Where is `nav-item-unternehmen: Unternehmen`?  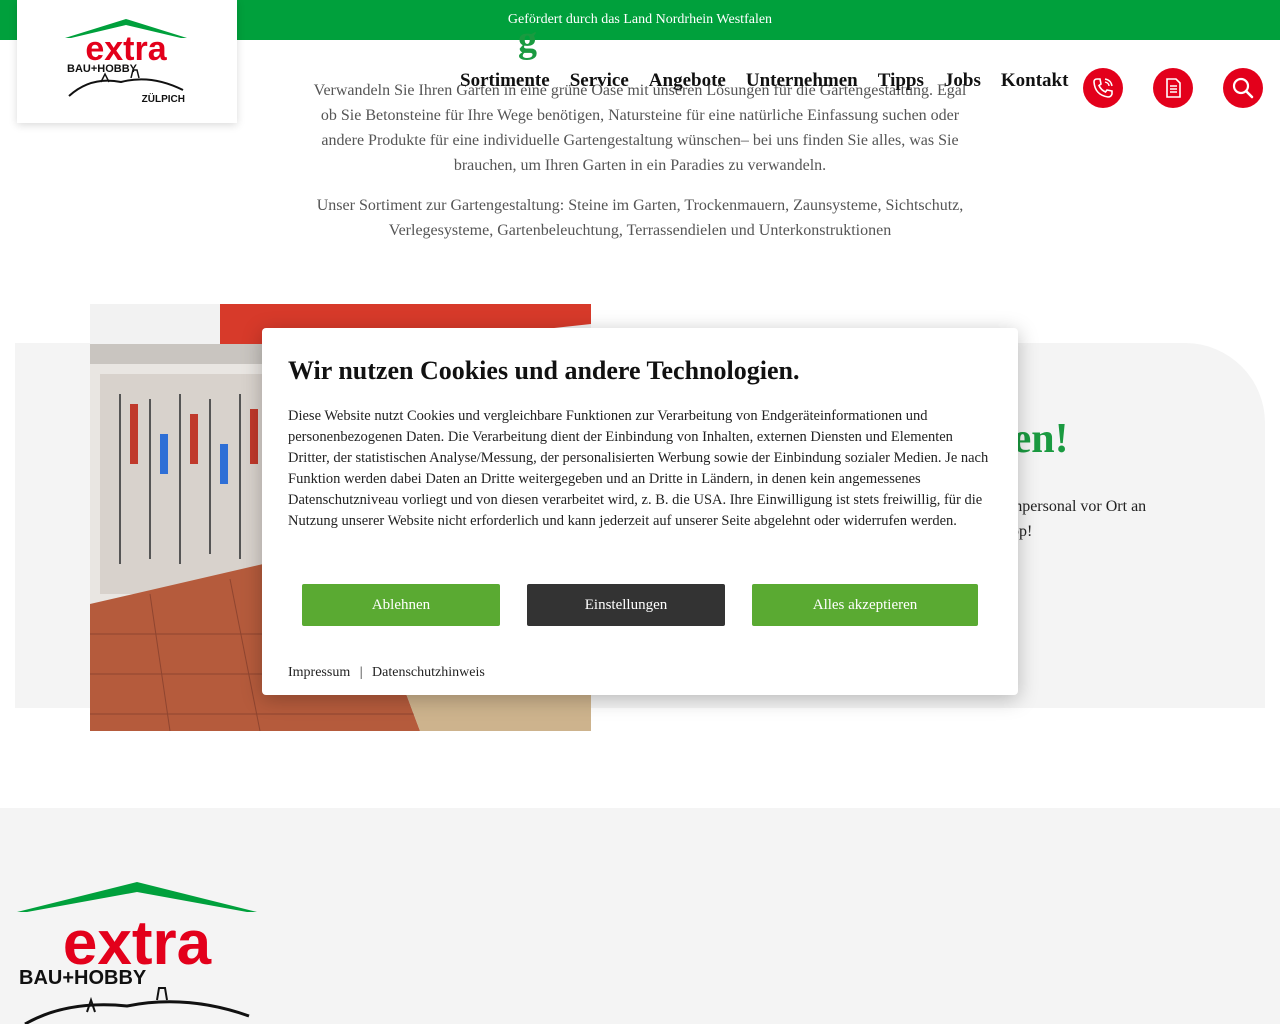
nav-item-unternehmen: Unternehmen is located at coordinates (802, 81).